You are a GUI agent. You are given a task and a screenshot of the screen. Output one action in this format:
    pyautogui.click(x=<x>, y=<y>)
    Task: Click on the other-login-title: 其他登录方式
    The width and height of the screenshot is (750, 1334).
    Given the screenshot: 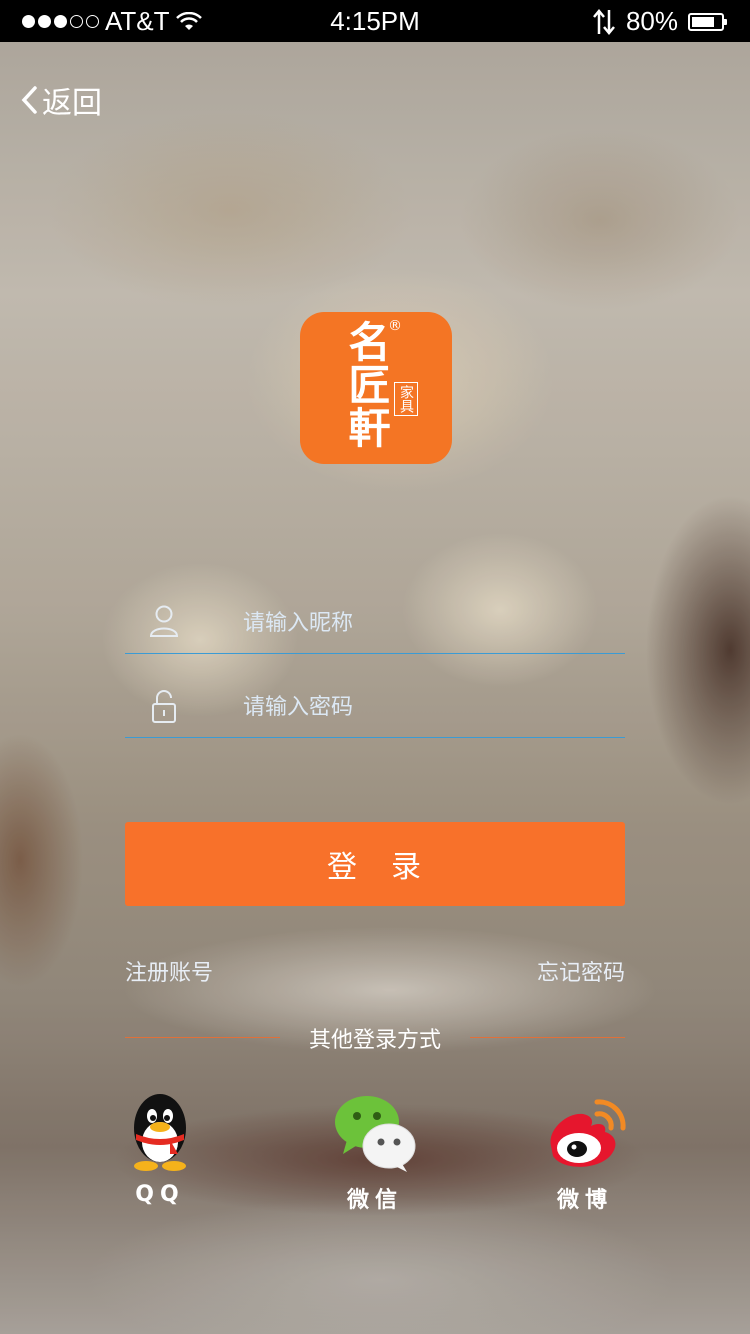 What is the action you would take?
    pyautogui.click(x=374, y=1040)
    